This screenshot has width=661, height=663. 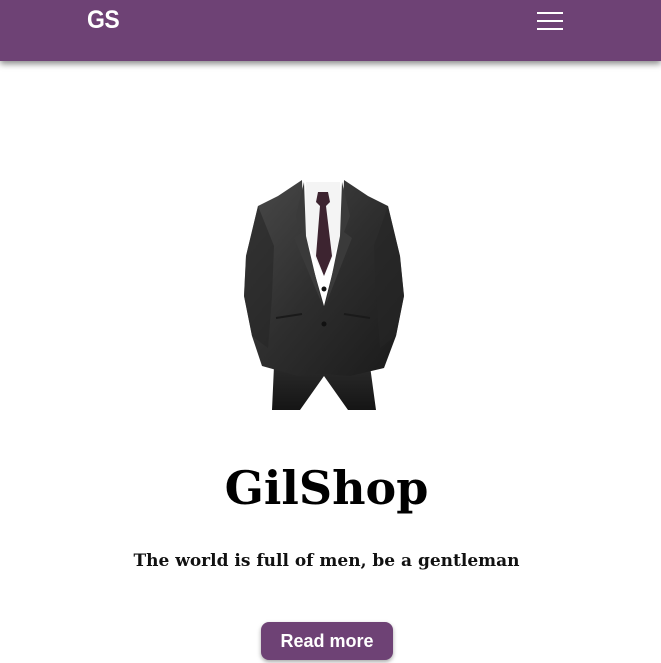 What do you see at coordinates (103, 20) in the screenshot?
I see `brand-logo: GS` at bounding box center [103, 20].